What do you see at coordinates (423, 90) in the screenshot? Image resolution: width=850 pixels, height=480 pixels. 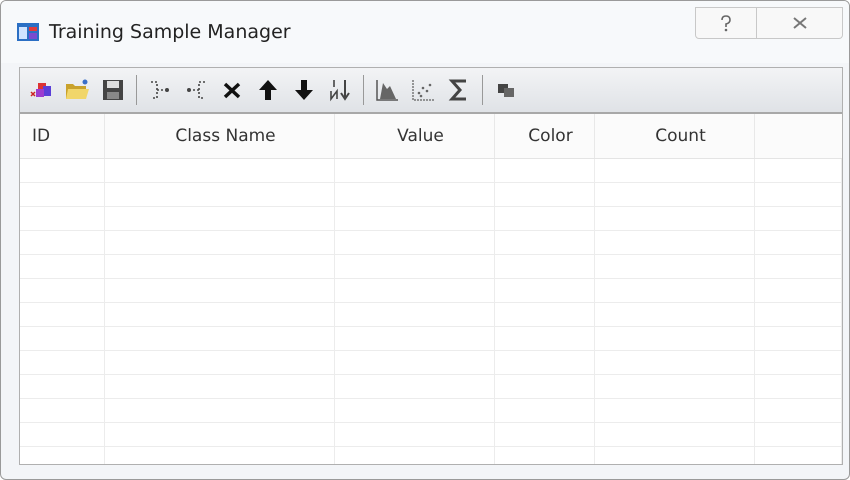 I see `scatter-plot-icon` at bounding box center [423, 90].